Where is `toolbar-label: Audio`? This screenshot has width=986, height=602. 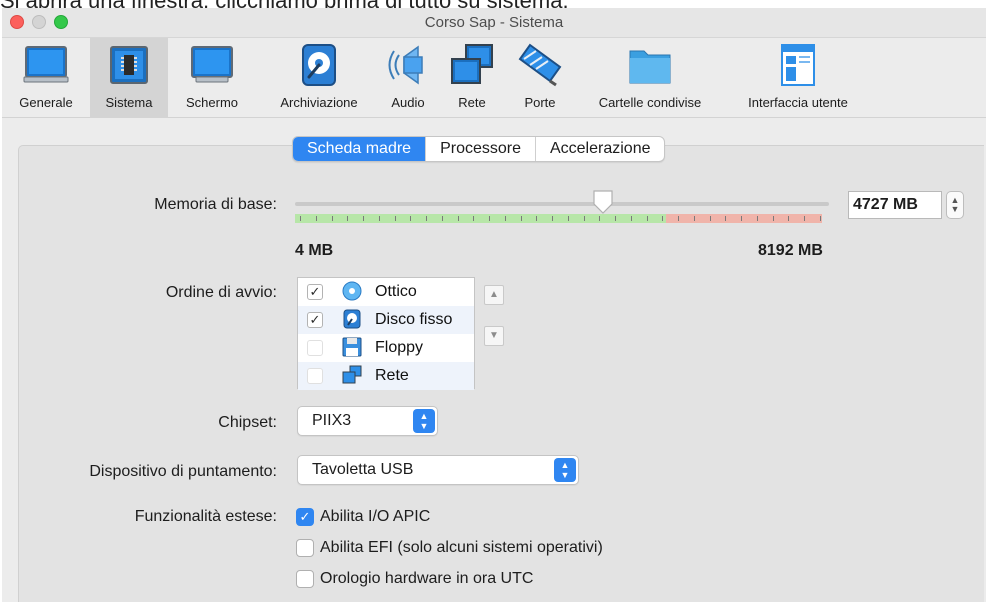 toolbar-label: Audio is located at coordinates (408, 102).